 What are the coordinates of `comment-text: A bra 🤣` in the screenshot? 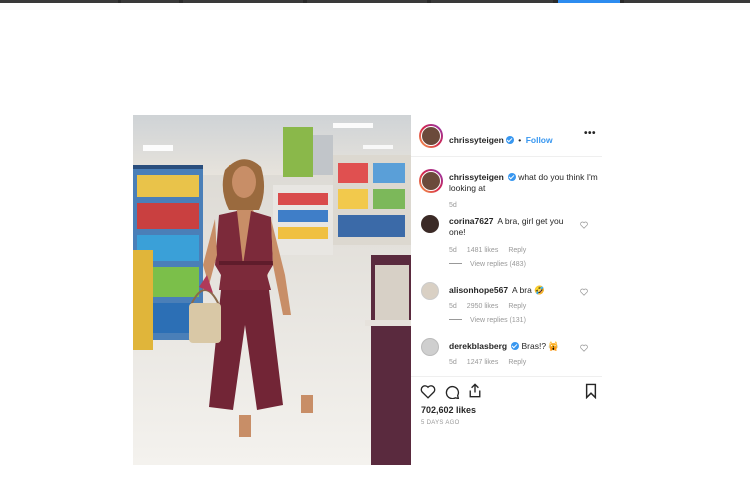 It's located at (528, 290).